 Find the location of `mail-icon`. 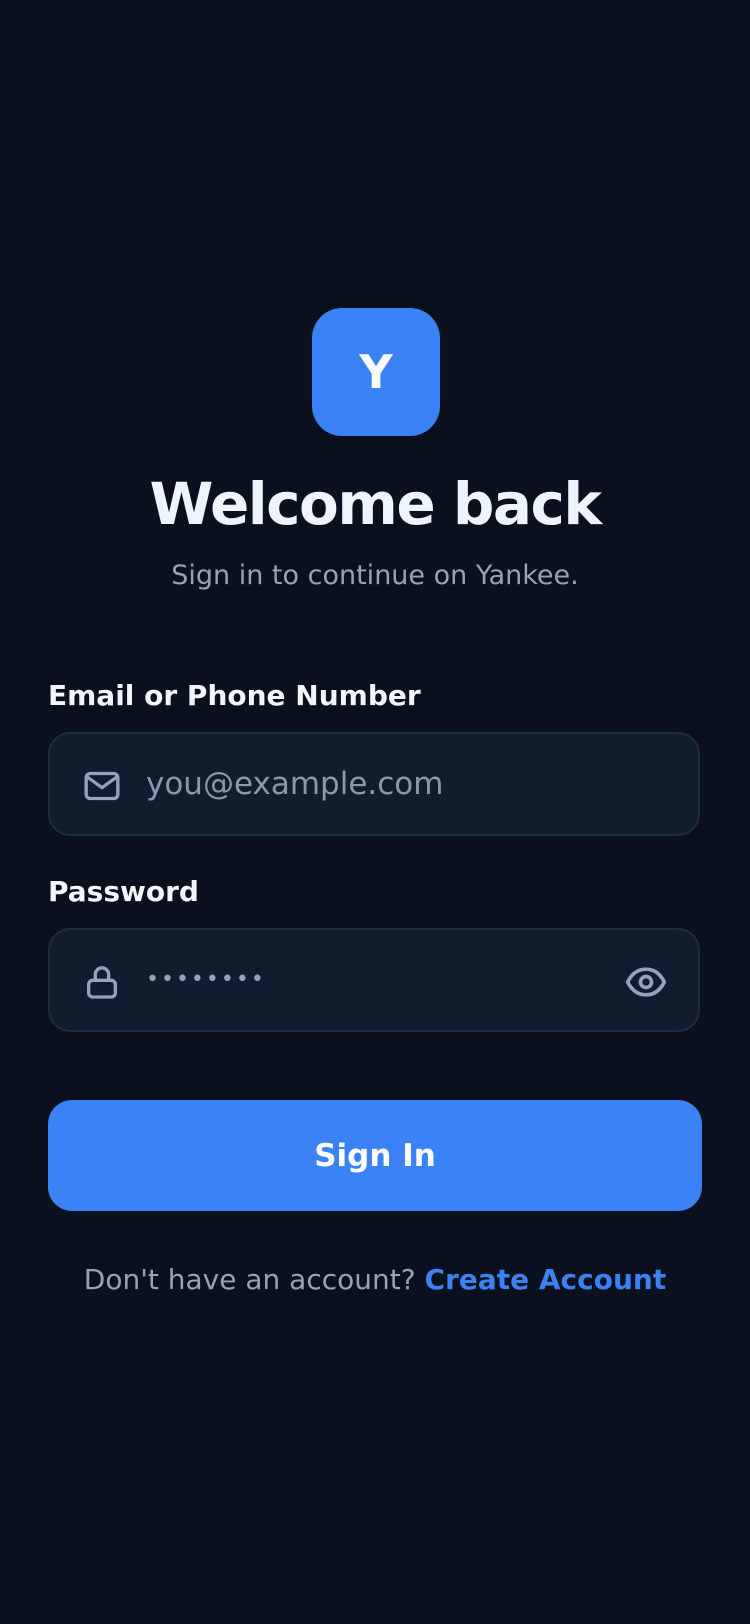

mail-icon is located at coordinates (102, 786).